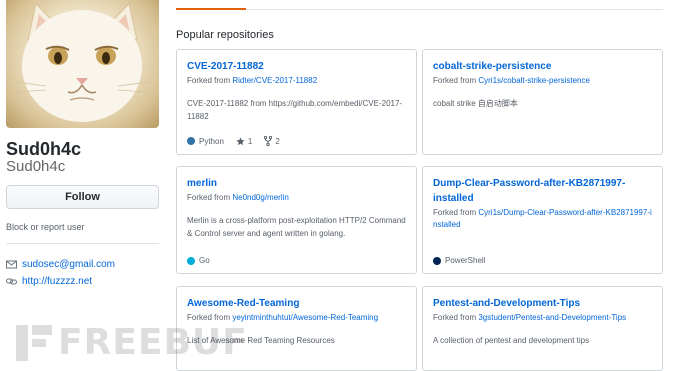 This screenshot has width=690, height=371. I want to click on email-link: sudosec@gmail.com, so click(68, 264).